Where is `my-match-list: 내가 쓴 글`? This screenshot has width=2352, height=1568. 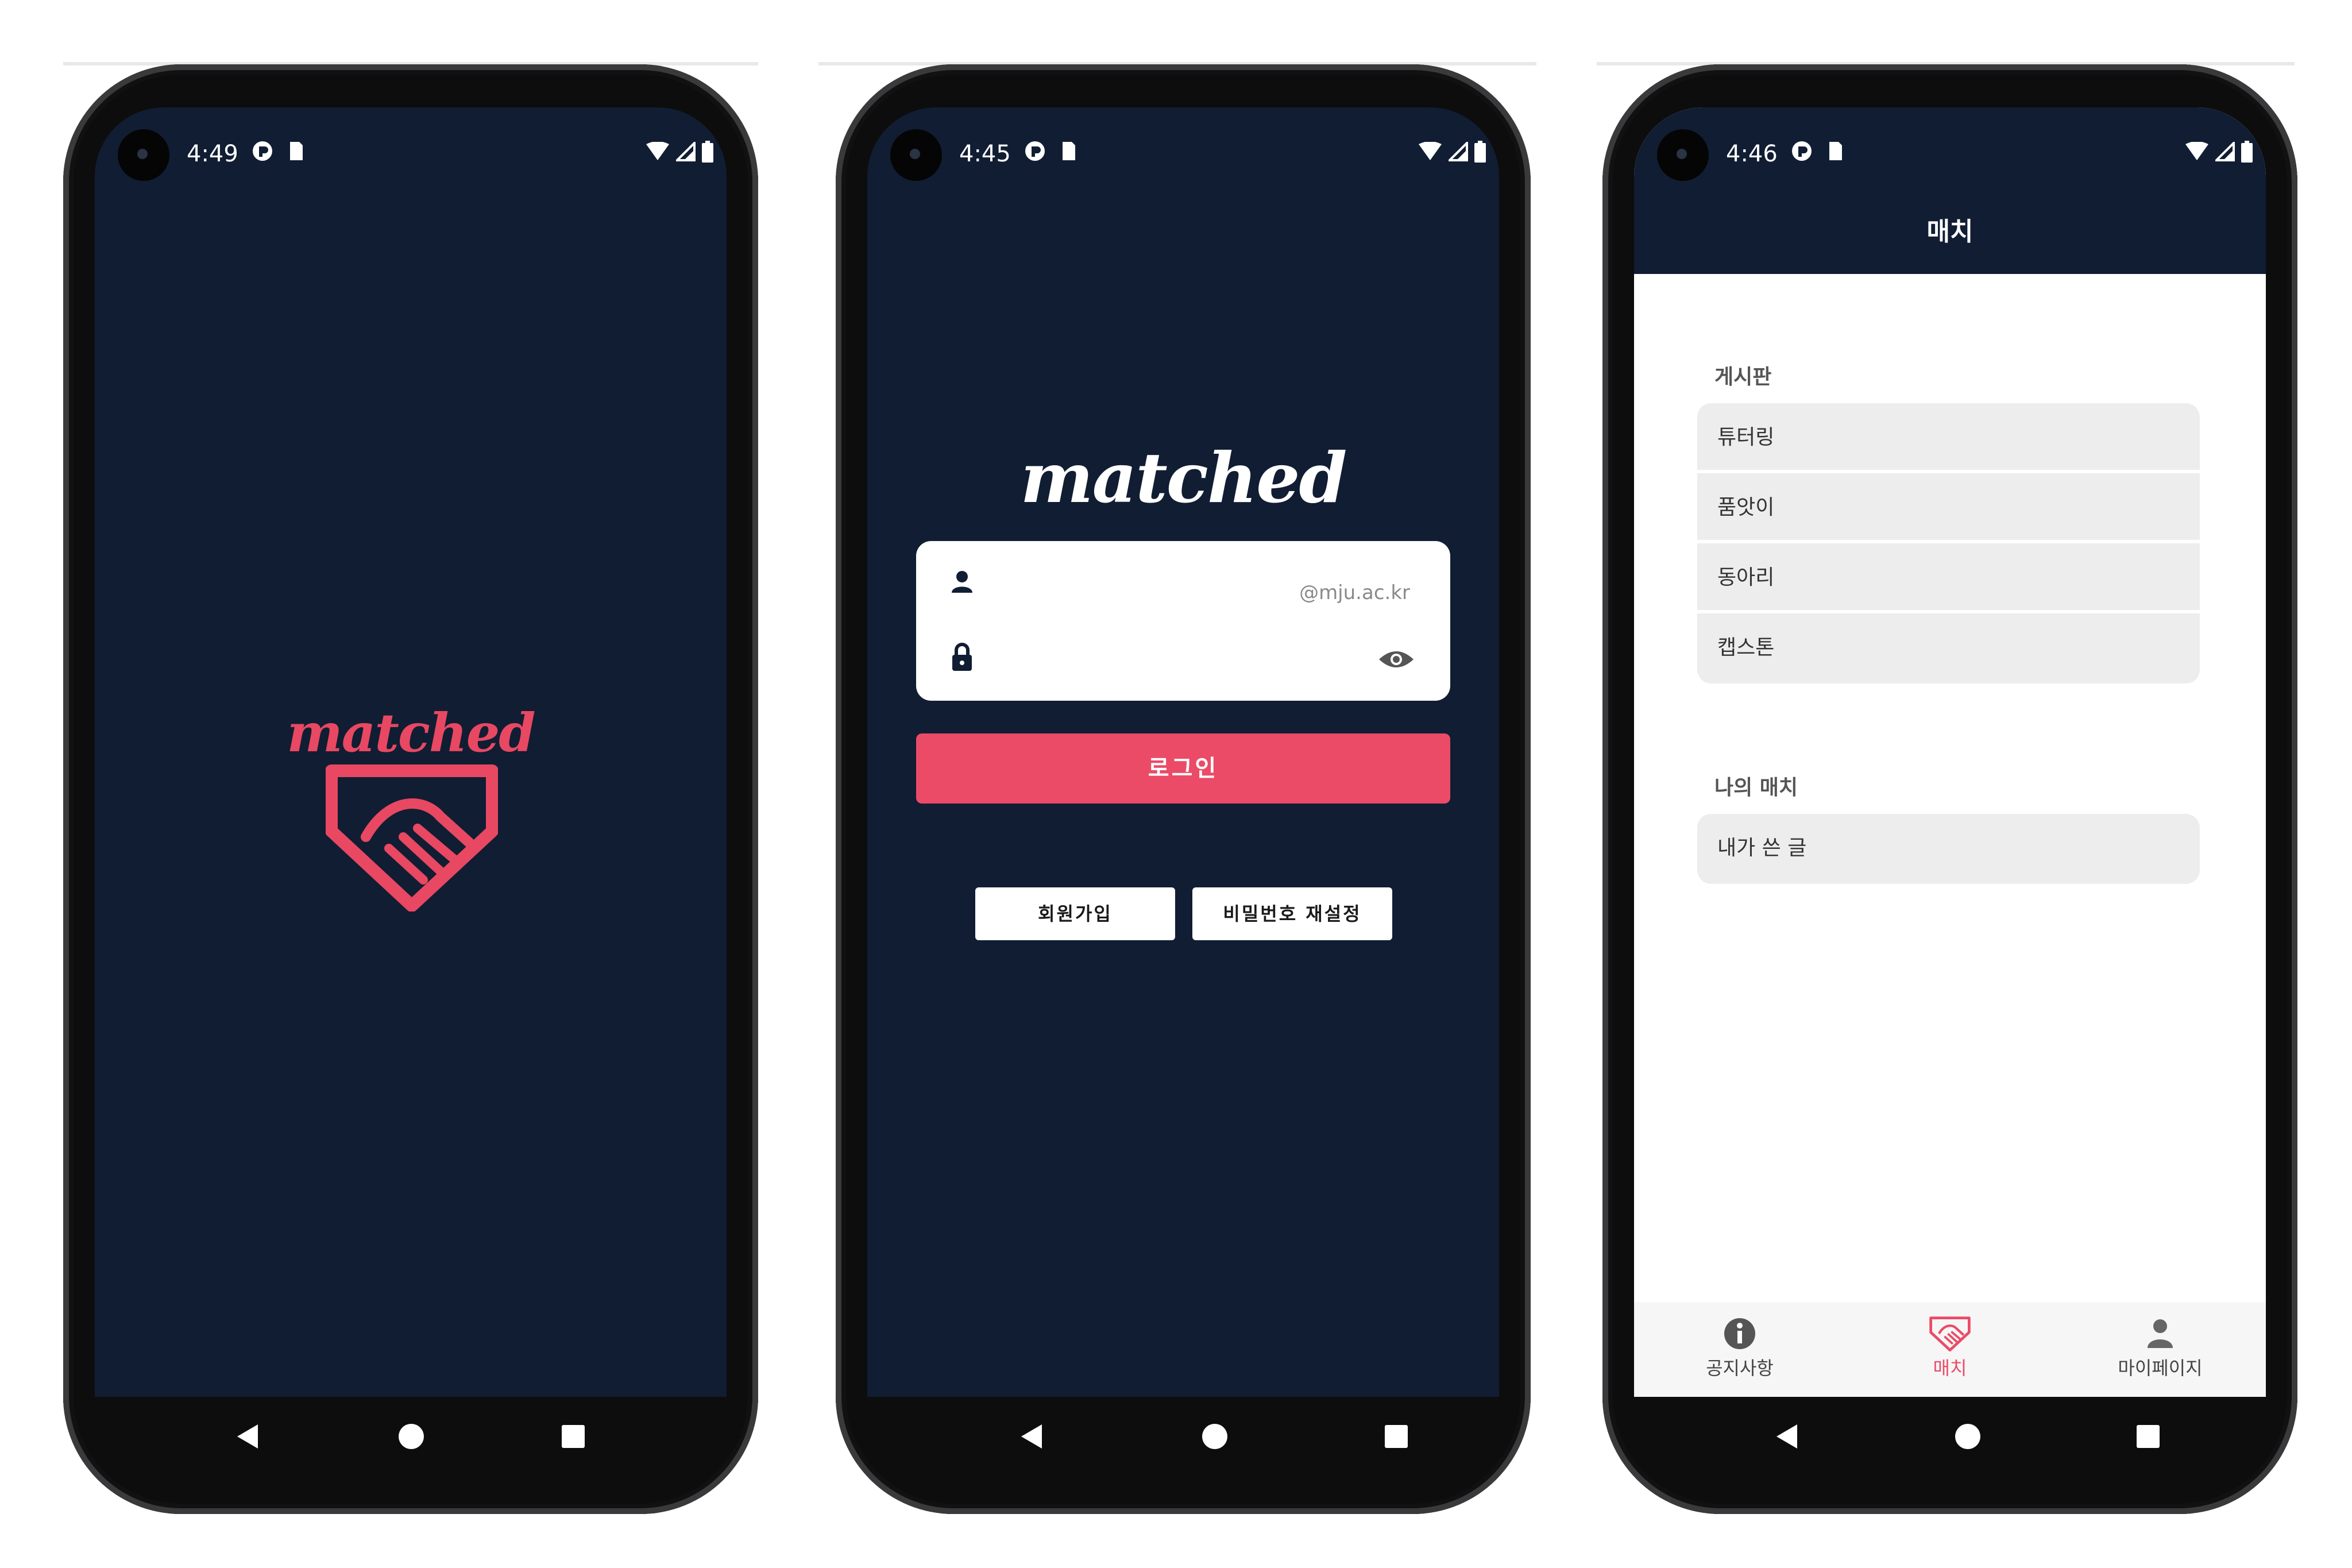 my-match-list: 내가 쓴 글 is located at coordinates (1948, 849).